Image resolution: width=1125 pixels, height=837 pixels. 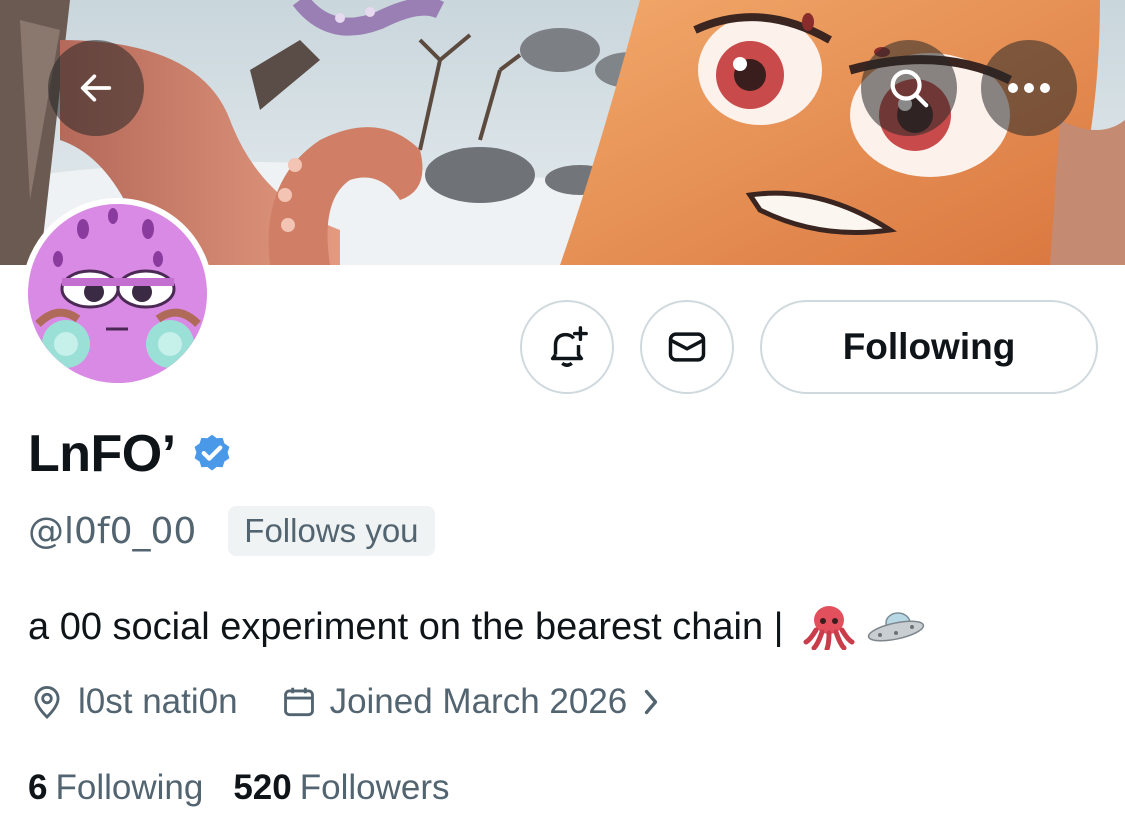 What do you see at coordinates (864, 627) in the screenshot?
I see `bio-emojis` at bounding box center [864, 627].